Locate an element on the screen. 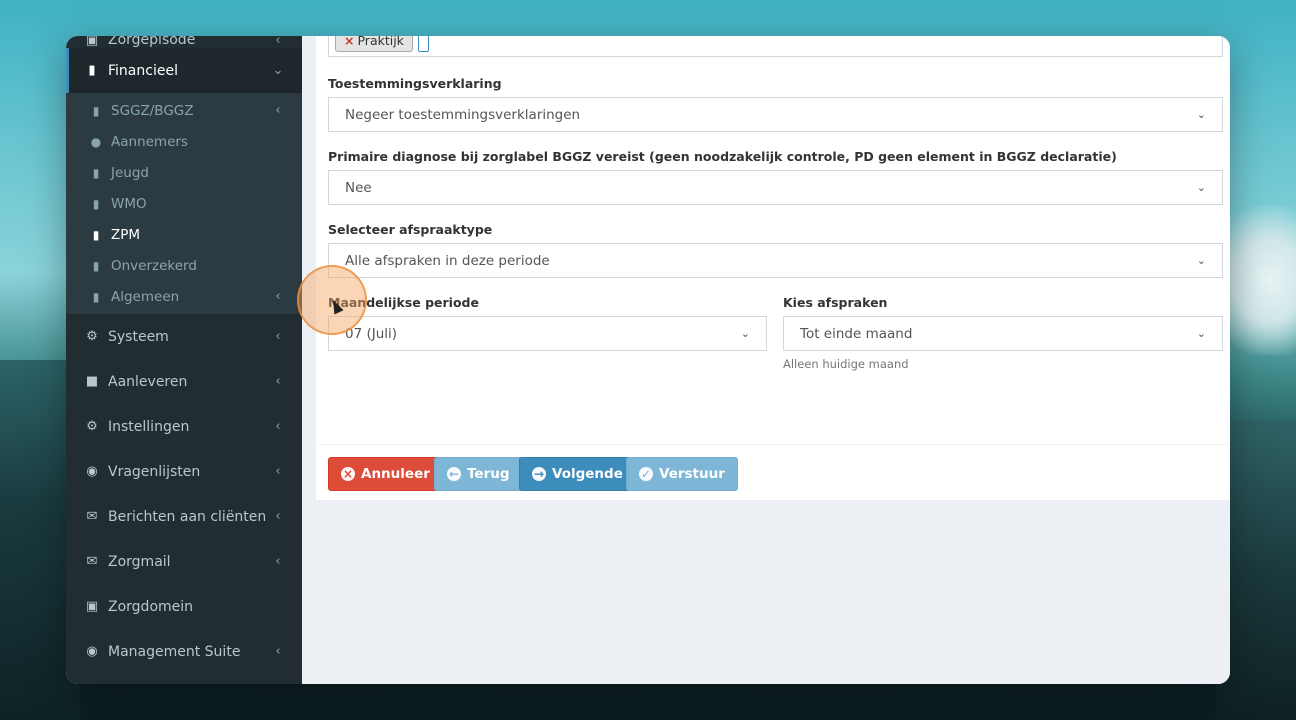 The height and width of the screenshot is (720, 1296). sidebar-item-label: Management Suite is located at coordinates (174, 651).